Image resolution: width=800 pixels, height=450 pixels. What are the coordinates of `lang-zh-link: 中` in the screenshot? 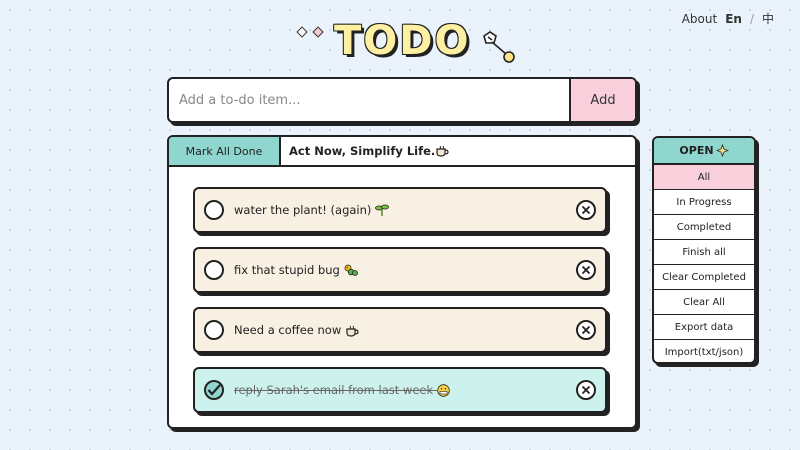 It's located at (768, 18).